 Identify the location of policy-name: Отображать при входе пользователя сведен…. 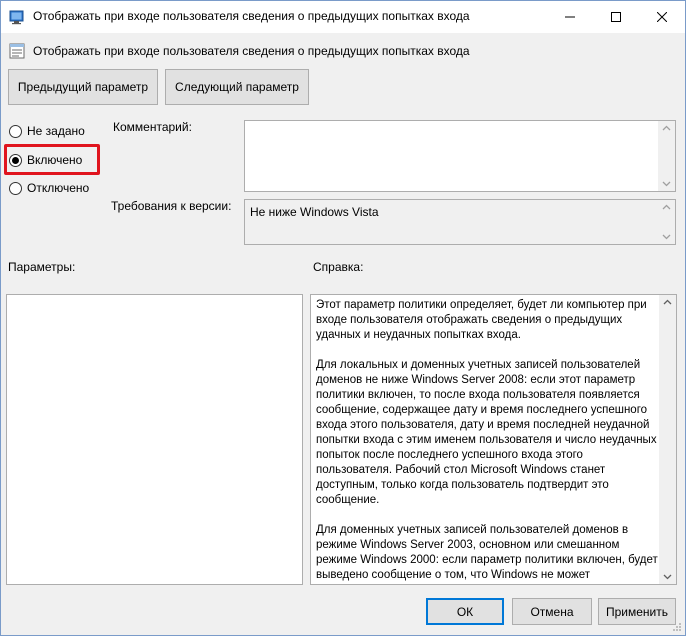
(251, 51).